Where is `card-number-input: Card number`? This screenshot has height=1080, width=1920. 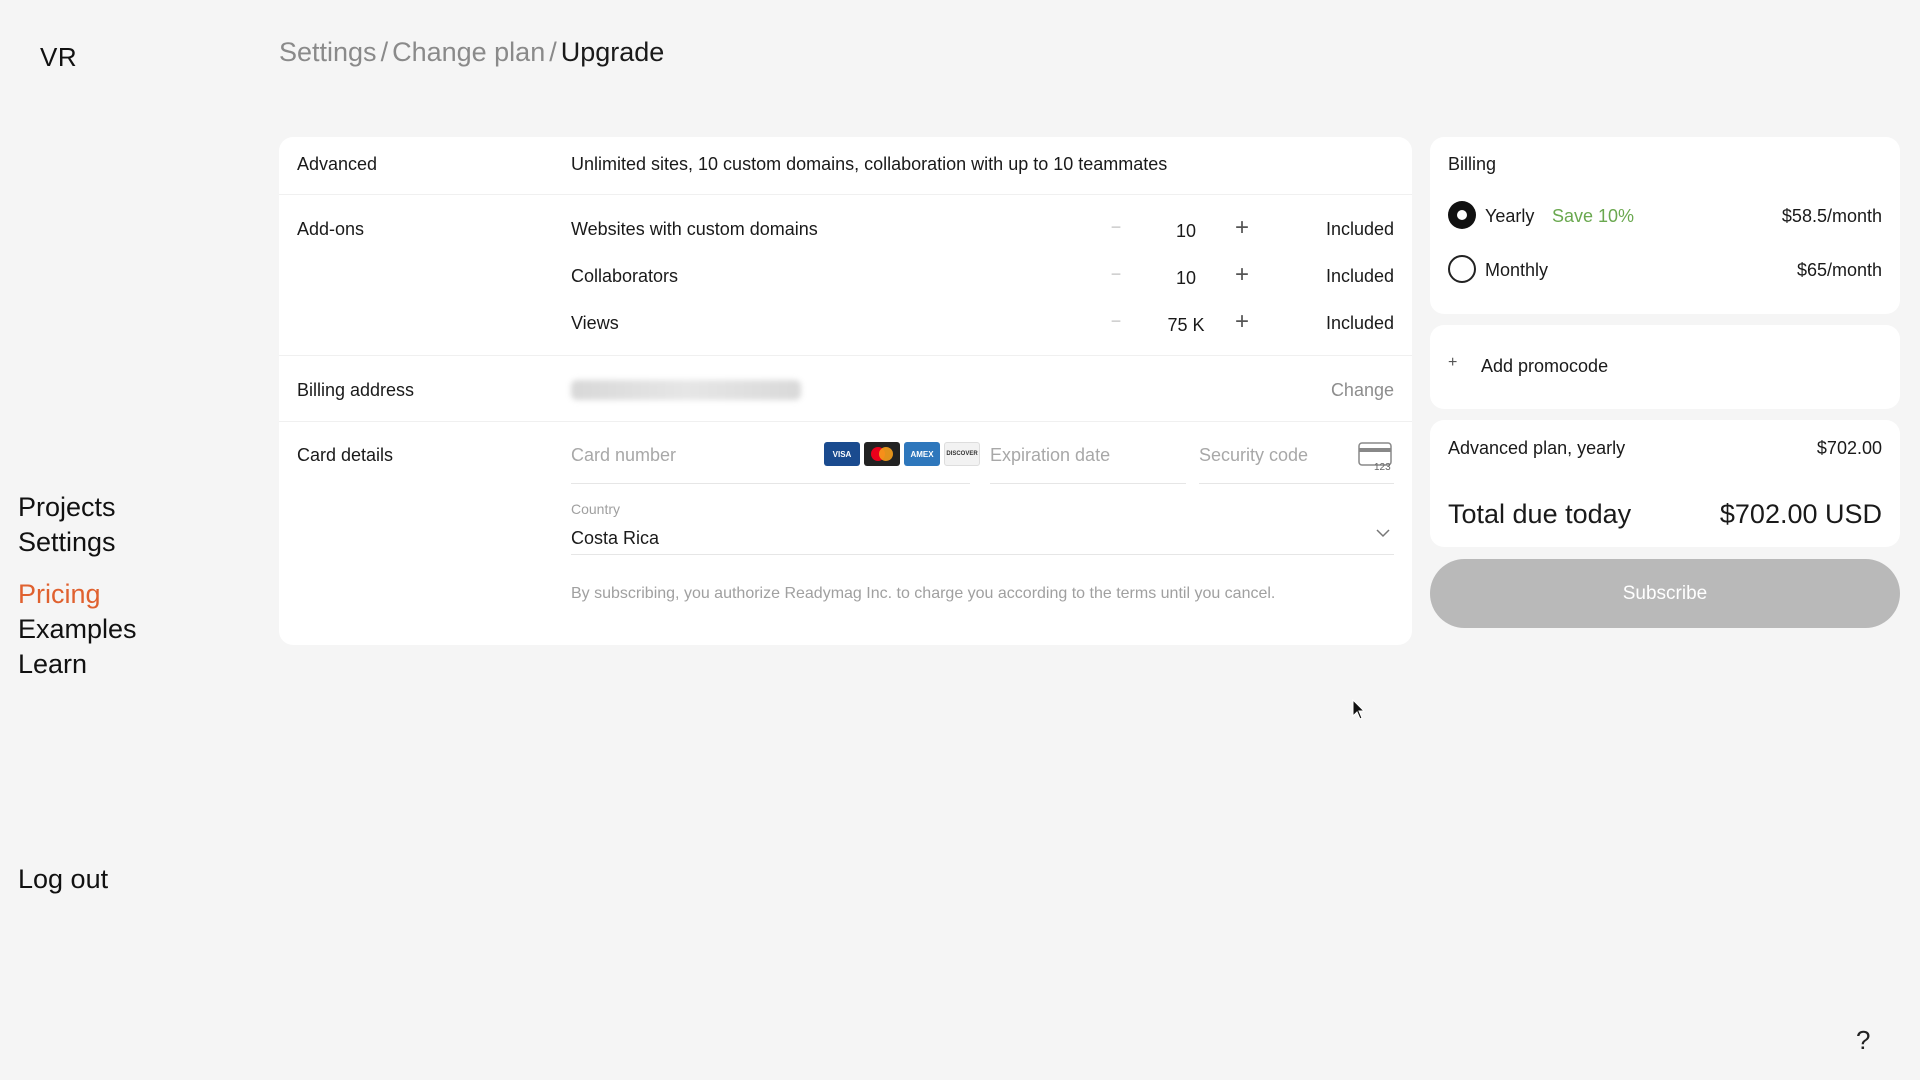 card-number-input: Card number is located at coordinates (623, 455).